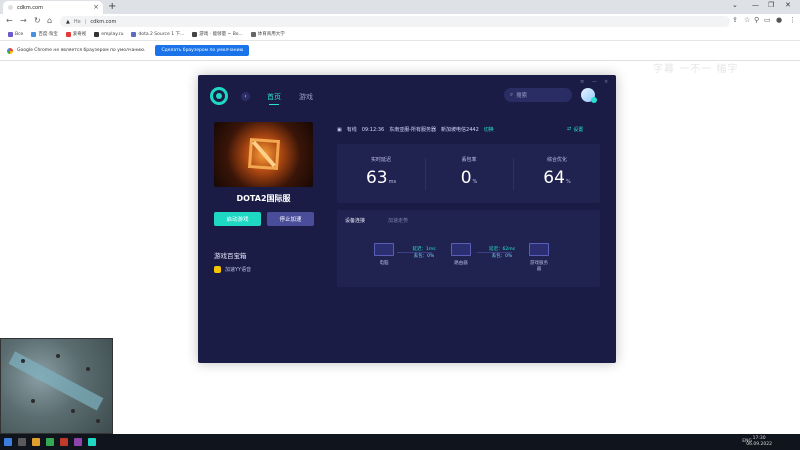  What do you see at coordinates (103, 21) in the screenshot?
I see `address-url: cdkm.com` at bounding box center [103, 21].